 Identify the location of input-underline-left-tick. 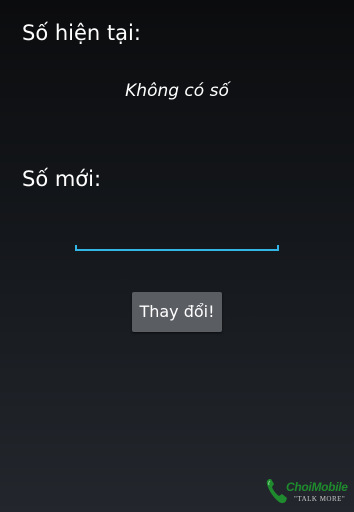
(76, 247).